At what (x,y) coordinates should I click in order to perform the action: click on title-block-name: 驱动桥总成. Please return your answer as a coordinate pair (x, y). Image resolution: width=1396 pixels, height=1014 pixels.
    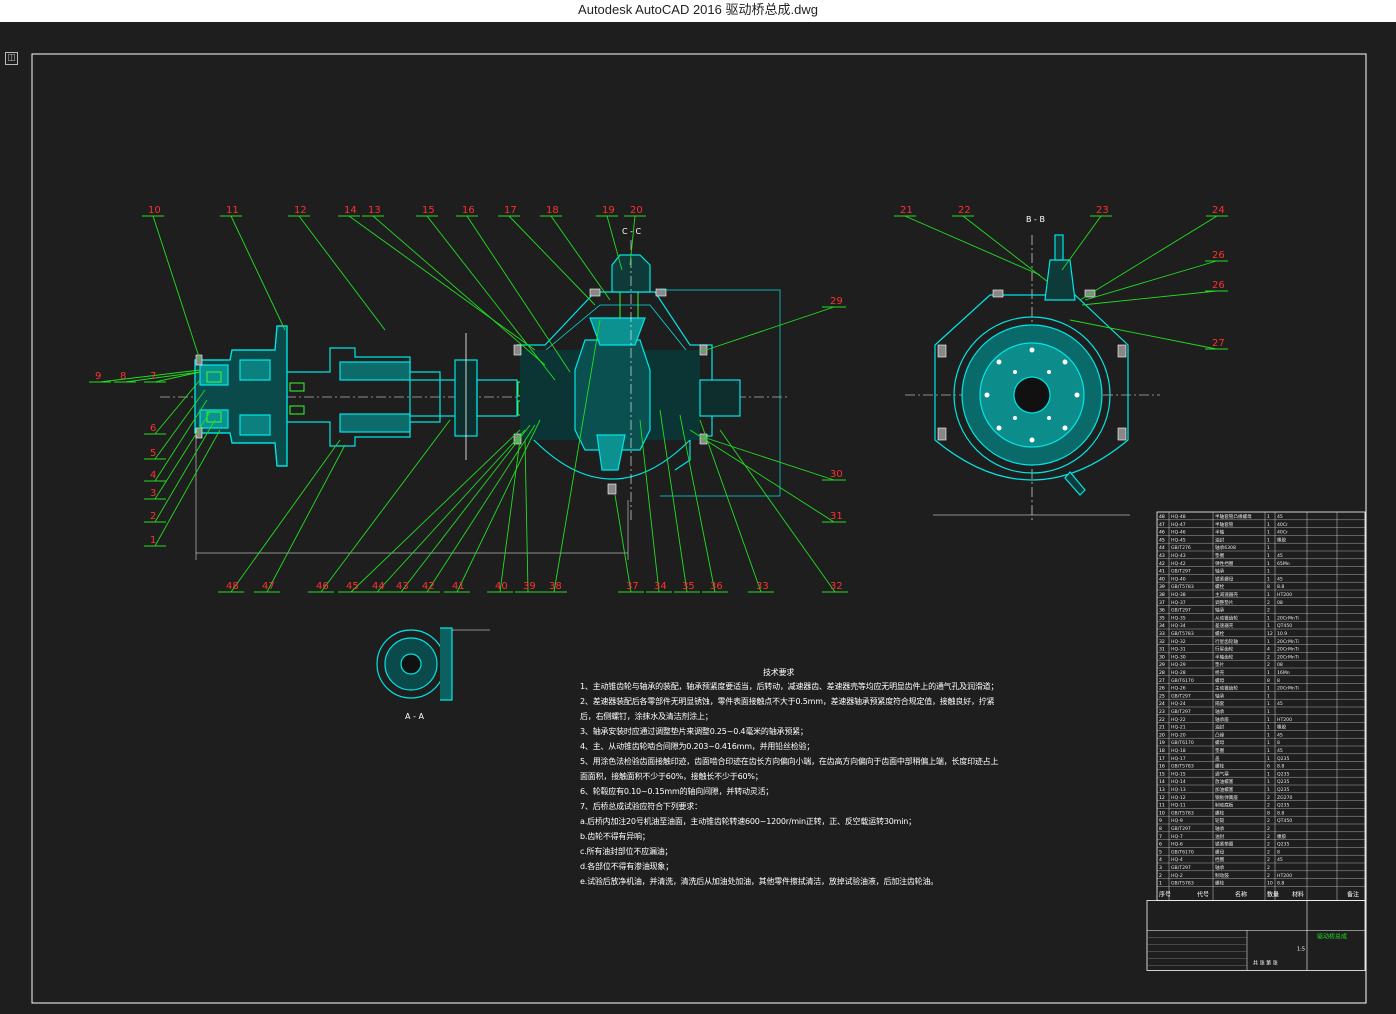
    Looking at the image, I should click on (1332, 936).